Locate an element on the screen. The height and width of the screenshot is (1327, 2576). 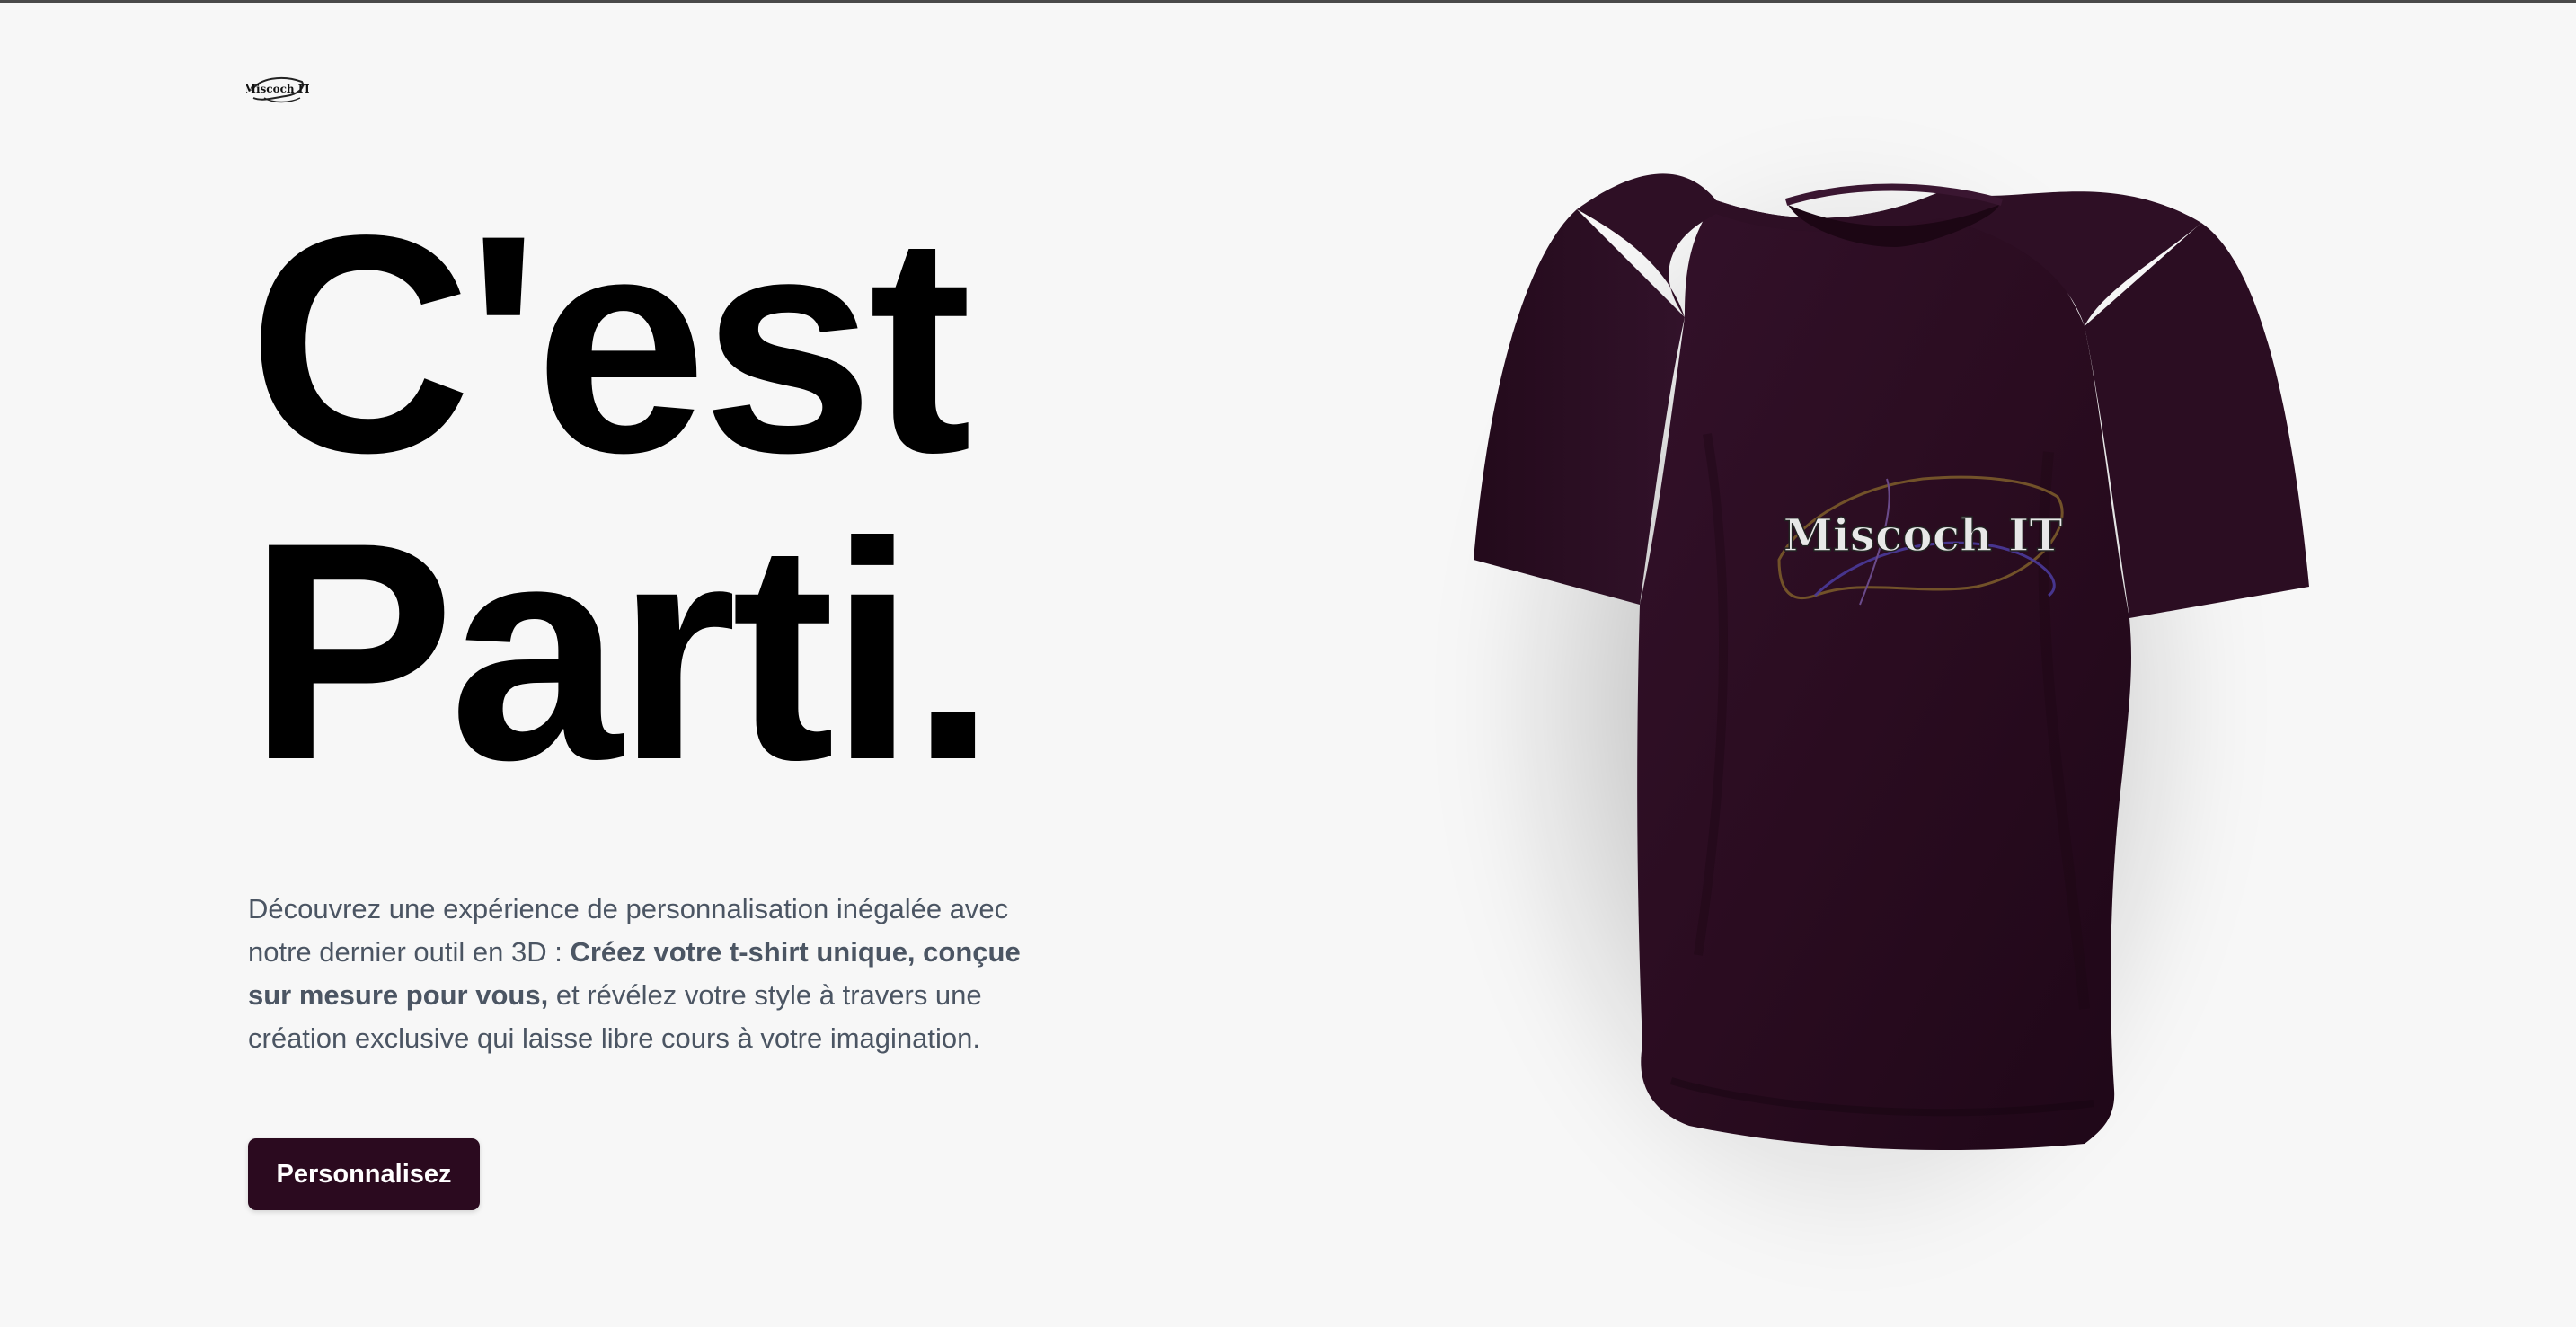
logo-text: Miscoch IT is located at coordinates (277, 89).